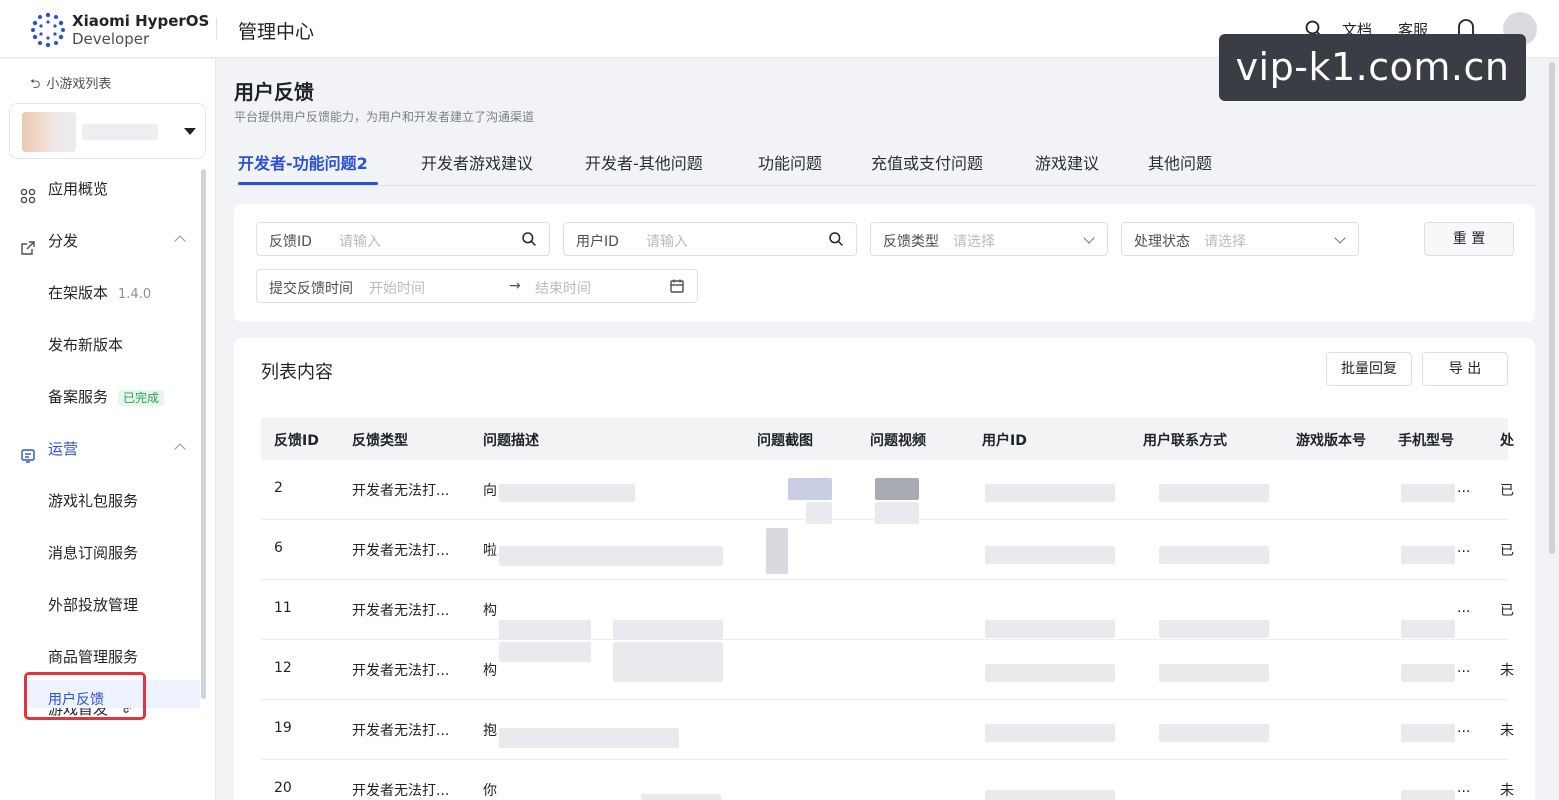 The width and height of the screenshot is (1559, 800). Describe the element at coordinates (93, 657) in the screenshot. I see `sidebar-item-label: 商品管理服务` at that location.